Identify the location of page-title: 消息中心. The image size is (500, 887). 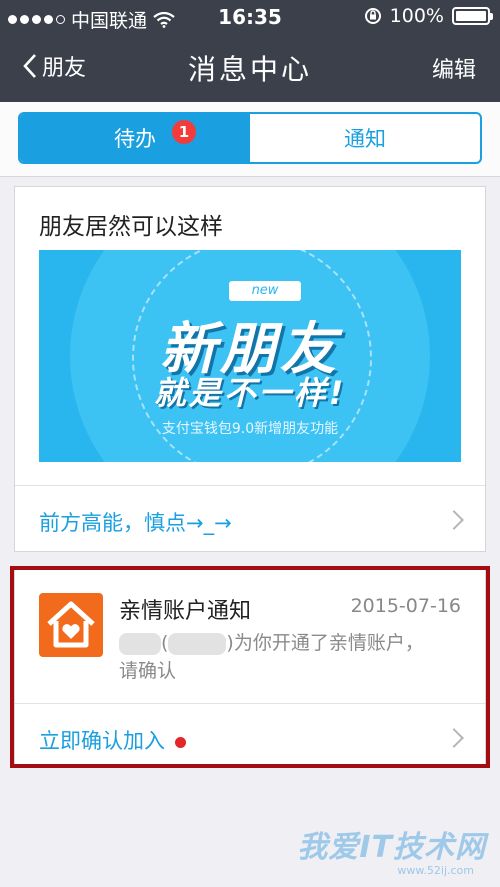
(249, 69).